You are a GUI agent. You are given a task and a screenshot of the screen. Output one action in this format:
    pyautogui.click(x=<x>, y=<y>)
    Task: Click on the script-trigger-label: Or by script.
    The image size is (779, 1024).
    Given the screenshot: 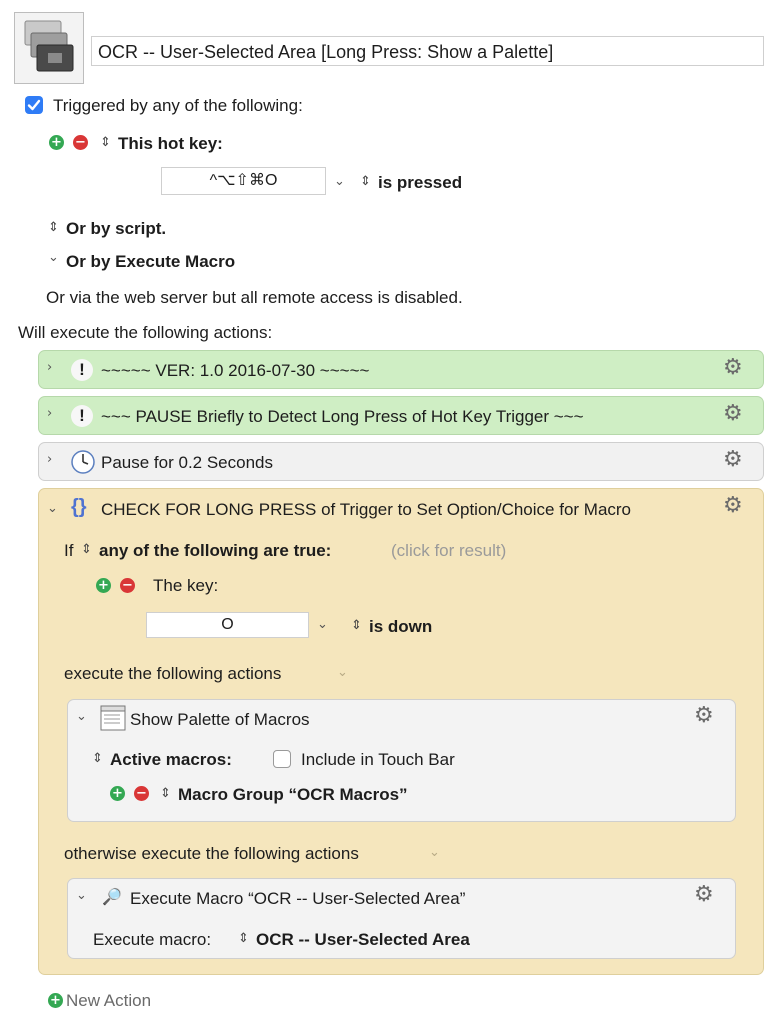 What is the action you would take?
    pyautogui.click(x=116, y=229)
    